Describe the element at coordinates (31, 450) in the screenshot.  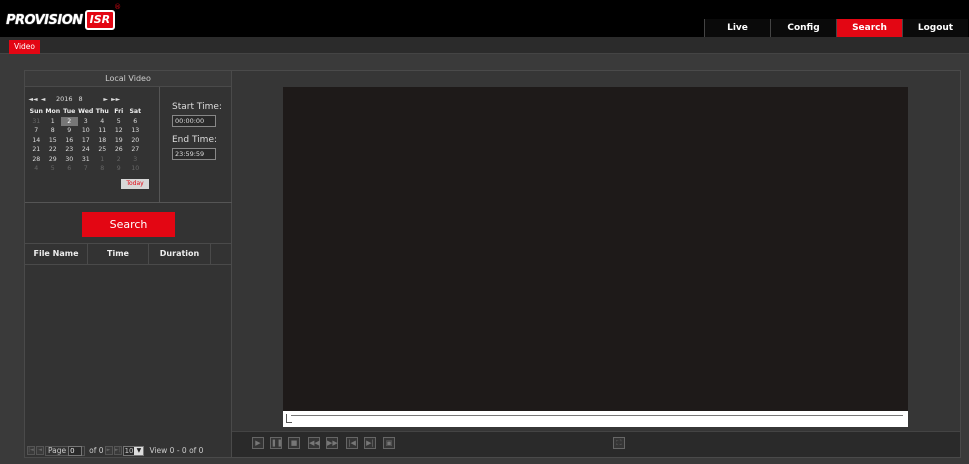
I see `first-page-button: |◄` at that location.